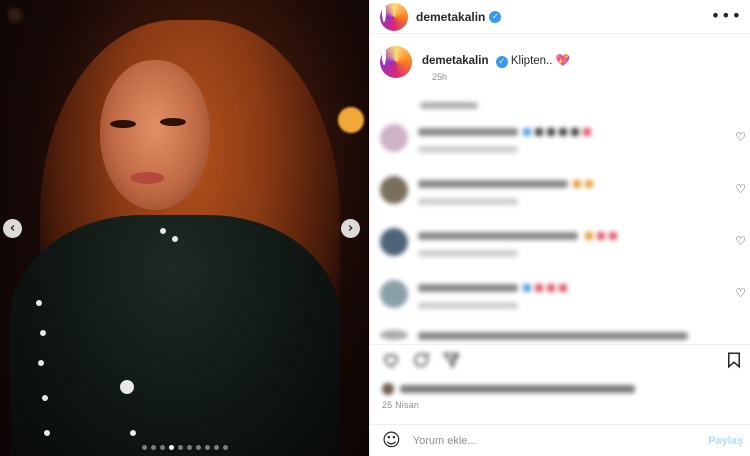 The width and height of the screenshot is (750, 456). What do you see at coordinates (391, 360) in the screenshot?
I see `heart-icon` at bounding box center [391, 360].